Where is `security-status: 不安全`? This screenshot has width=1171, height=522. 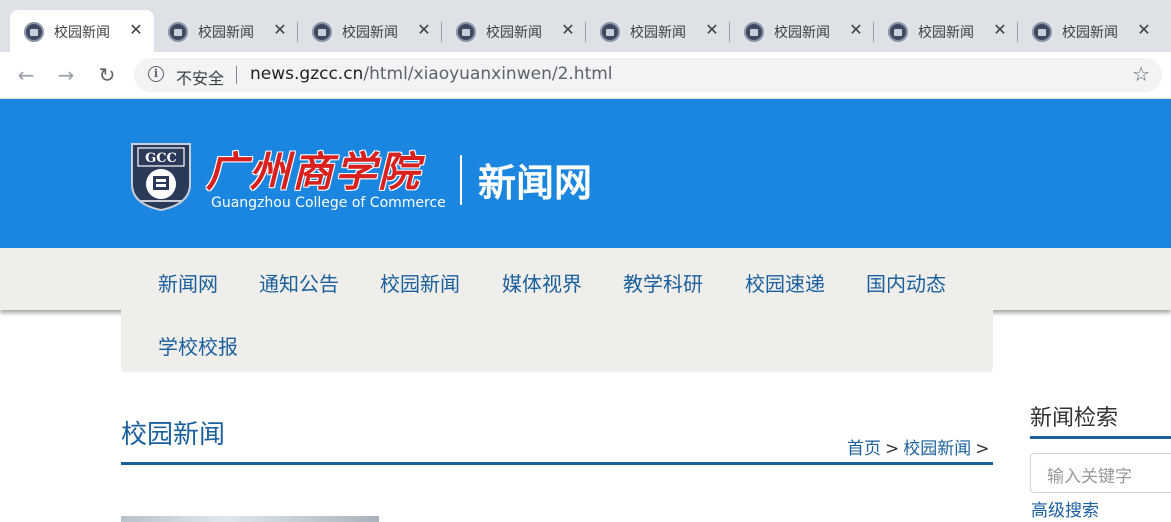
security-status: 不安全 is located at coordinates (200, 77).